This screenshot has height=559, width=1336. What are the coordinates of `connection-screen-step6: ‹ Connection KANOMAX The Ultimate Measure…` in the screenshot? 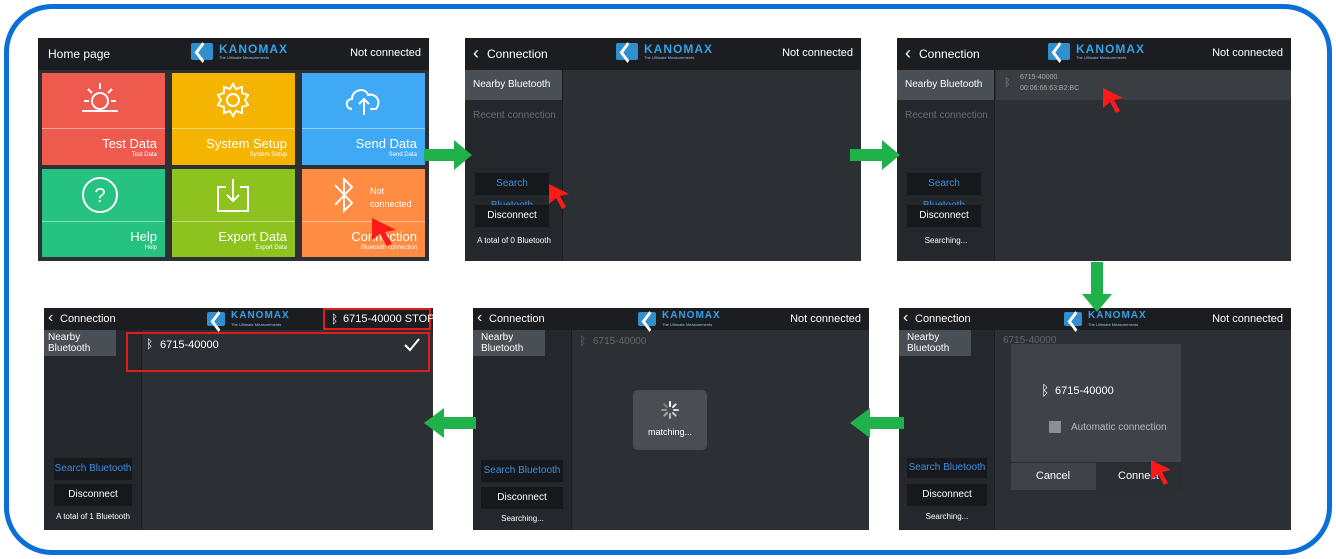 It's located at (238, 419).